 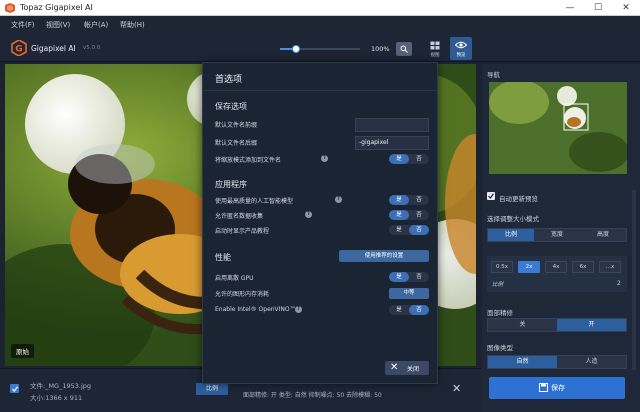 What do you see at coordinates (223, 257) in the screenshot?
I see `performance-heading: 性能` at bounding box center [223, 257].